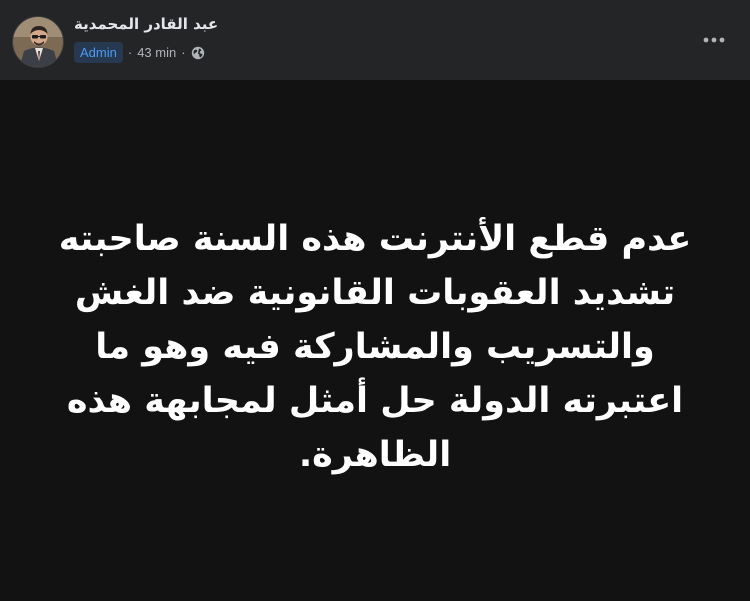 The width and height of the screenshot is (750, 601). Describe the element at coordinates (375, 40) in the screenshot. I see `post-header: عبد القادر المحمدية Admin · 43 min ·` at that location.